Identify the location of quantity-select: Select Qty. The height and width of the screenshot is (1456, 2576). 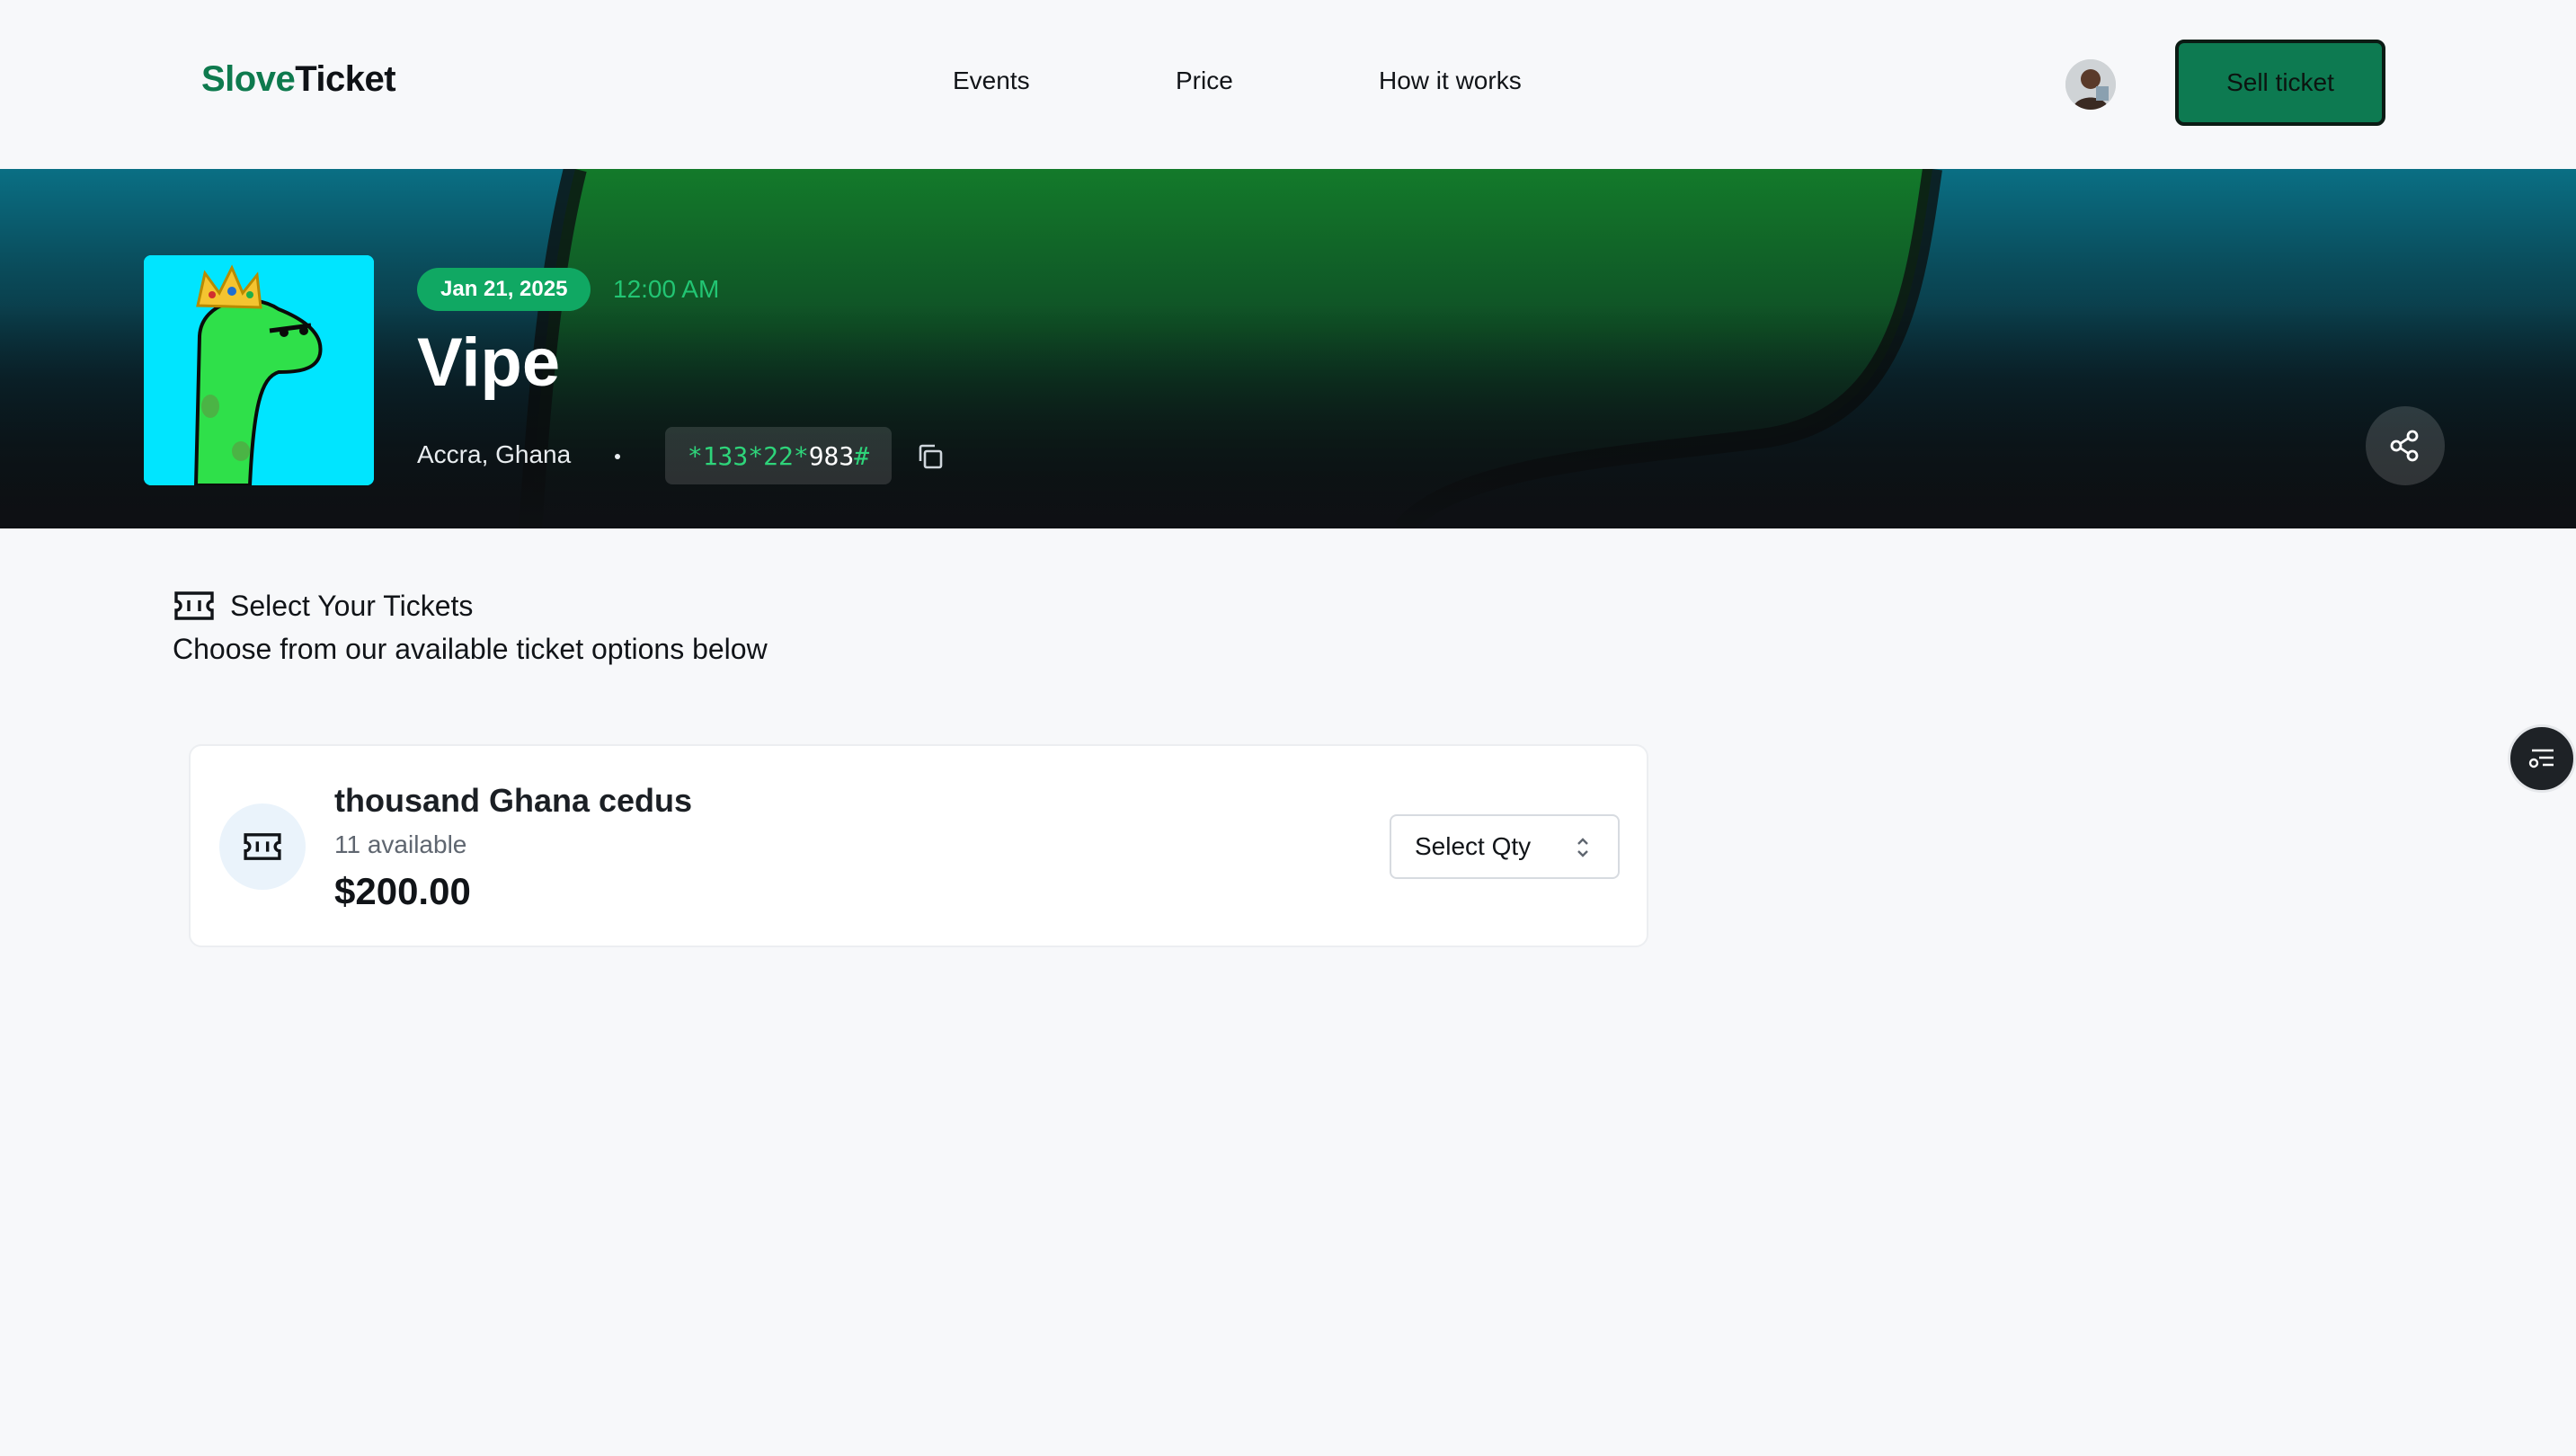
(1505, 847).